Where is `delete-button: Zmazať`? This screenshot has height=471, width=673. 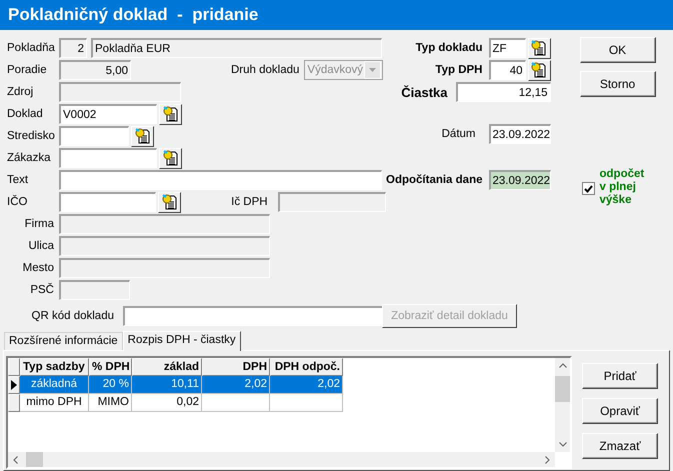
delete-button: Zmazať is located at coordinates (620, 446).